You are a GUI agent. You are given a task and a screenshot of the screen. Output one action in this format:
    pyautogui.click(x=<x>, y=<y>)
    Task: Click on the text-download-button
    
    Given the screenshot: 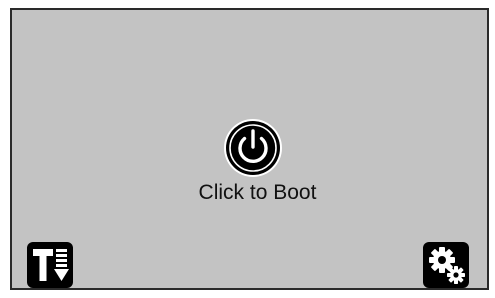 What is the action you would take?
    pyautogui.click(x=50, y=265)
    